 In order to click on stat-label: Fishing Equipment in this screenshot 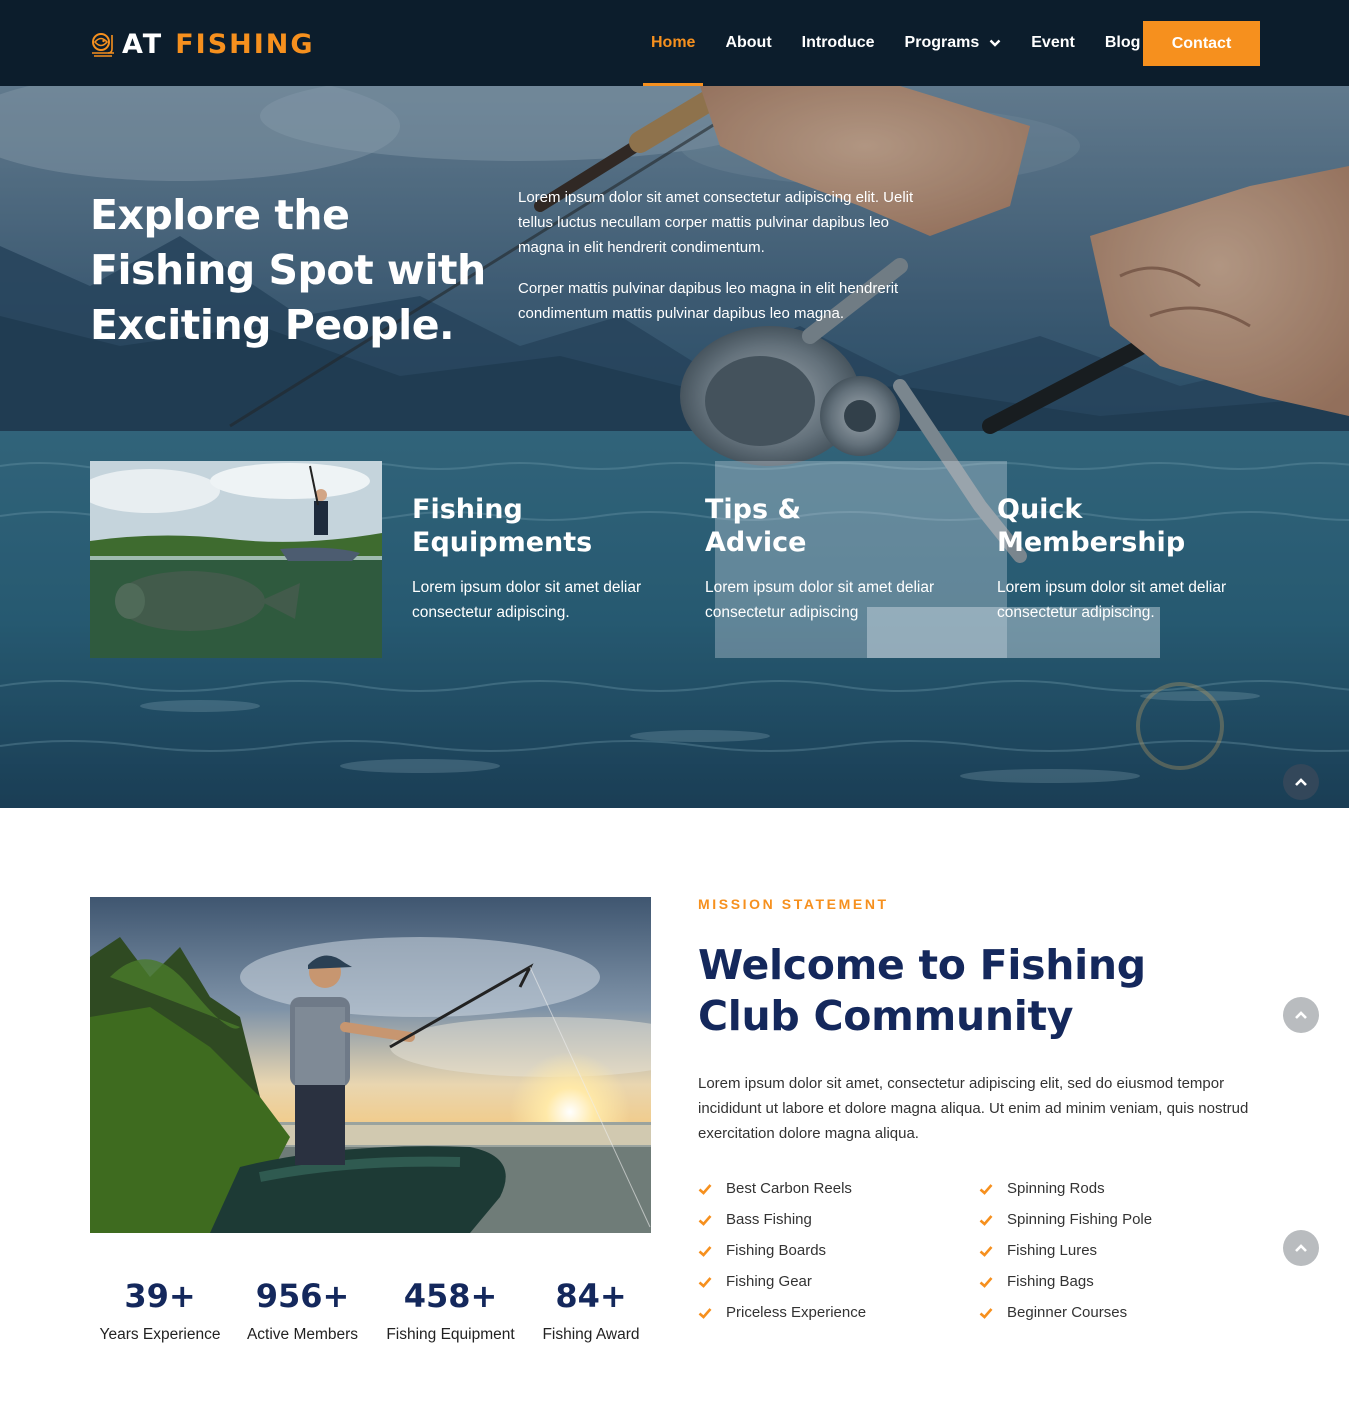, I will do `click(450, 1334)`.